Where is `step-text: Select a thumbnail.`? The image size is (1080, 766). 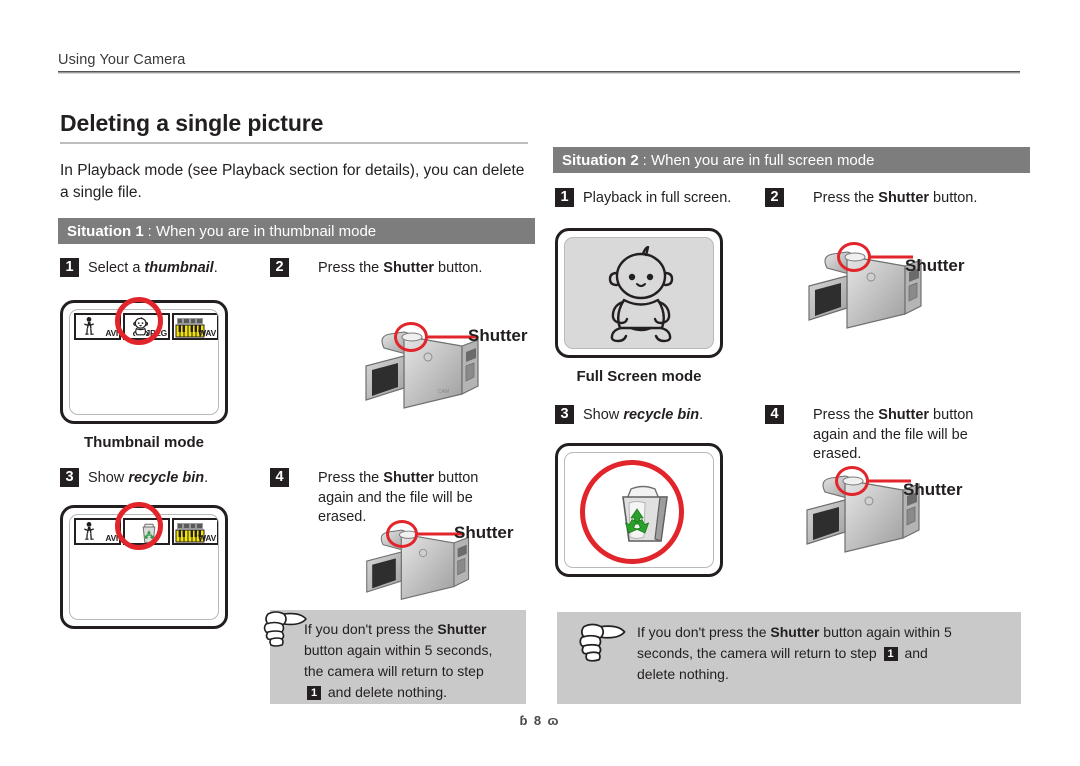
step-text: Select a thumbnail. is located at coordinates (153, 268).